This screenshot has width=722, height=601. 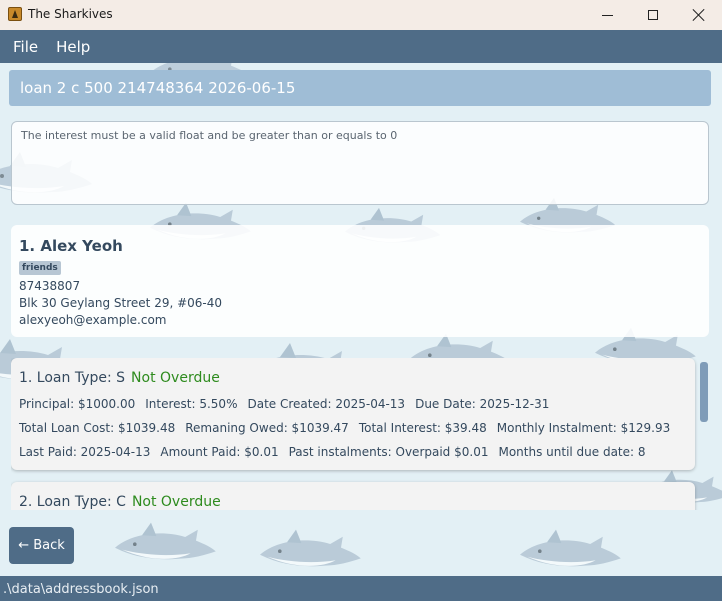 What do you see at coordinates (72, 502) in the screenshot?
I see `loan-type: 2. Loan Type: C` at bounding box center [72, 502].